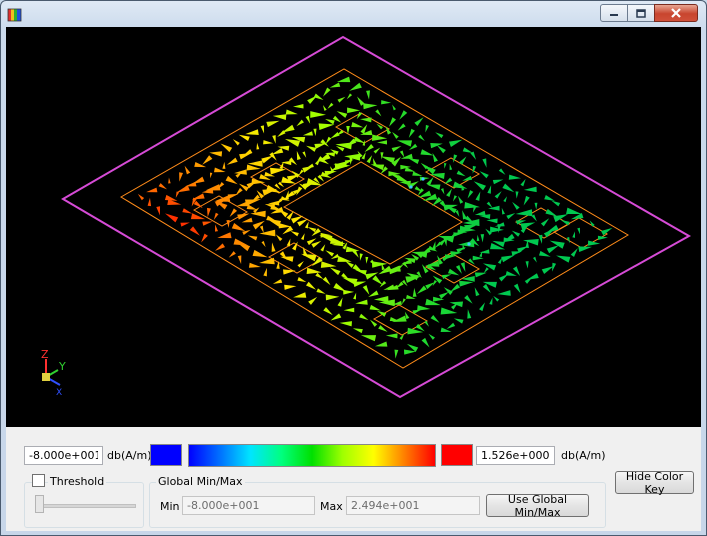  What do you see at coordinates (129, 455) in the screenshot?
I see `min-unit-label: db(A/m)` at bounding box center [129, 455].